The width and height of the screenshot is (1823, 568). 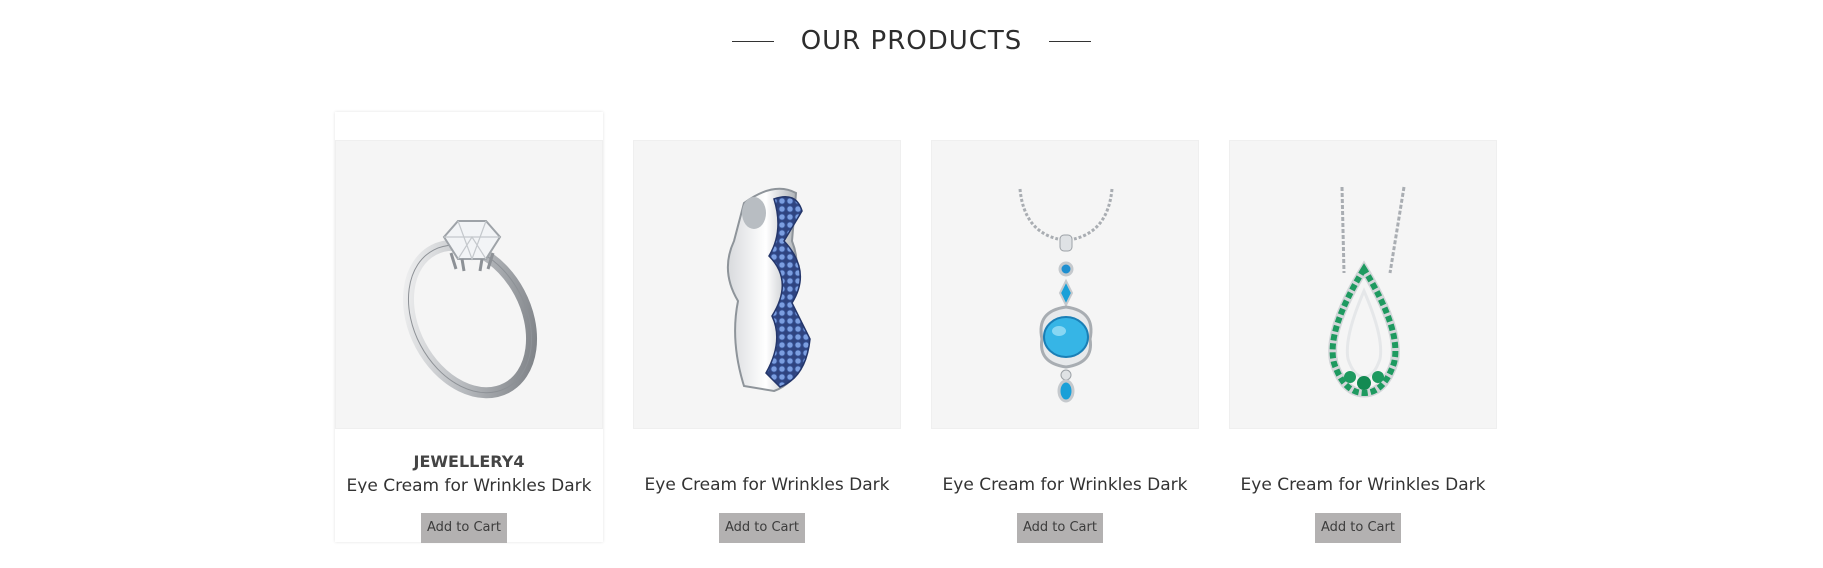 I want to click on heading-right-rule, so click(x=1070, y=41).